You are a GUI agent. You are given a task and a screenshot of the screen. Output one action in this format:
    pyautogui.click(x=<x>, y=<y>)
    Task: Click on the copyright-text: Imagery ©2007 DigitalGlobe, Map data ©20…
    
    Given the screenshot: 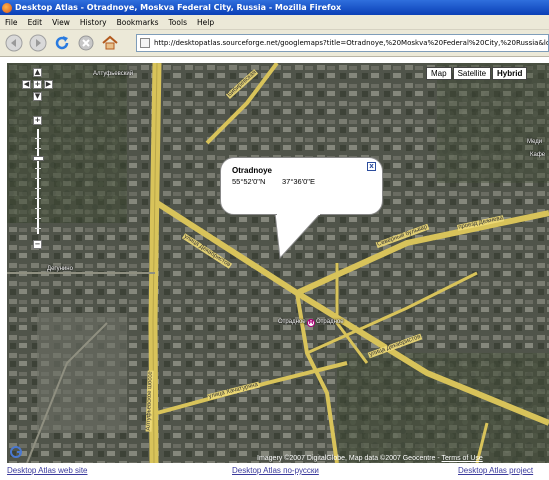 What is the action you would take?
    pyautogui.click(x=348, y=458)
    